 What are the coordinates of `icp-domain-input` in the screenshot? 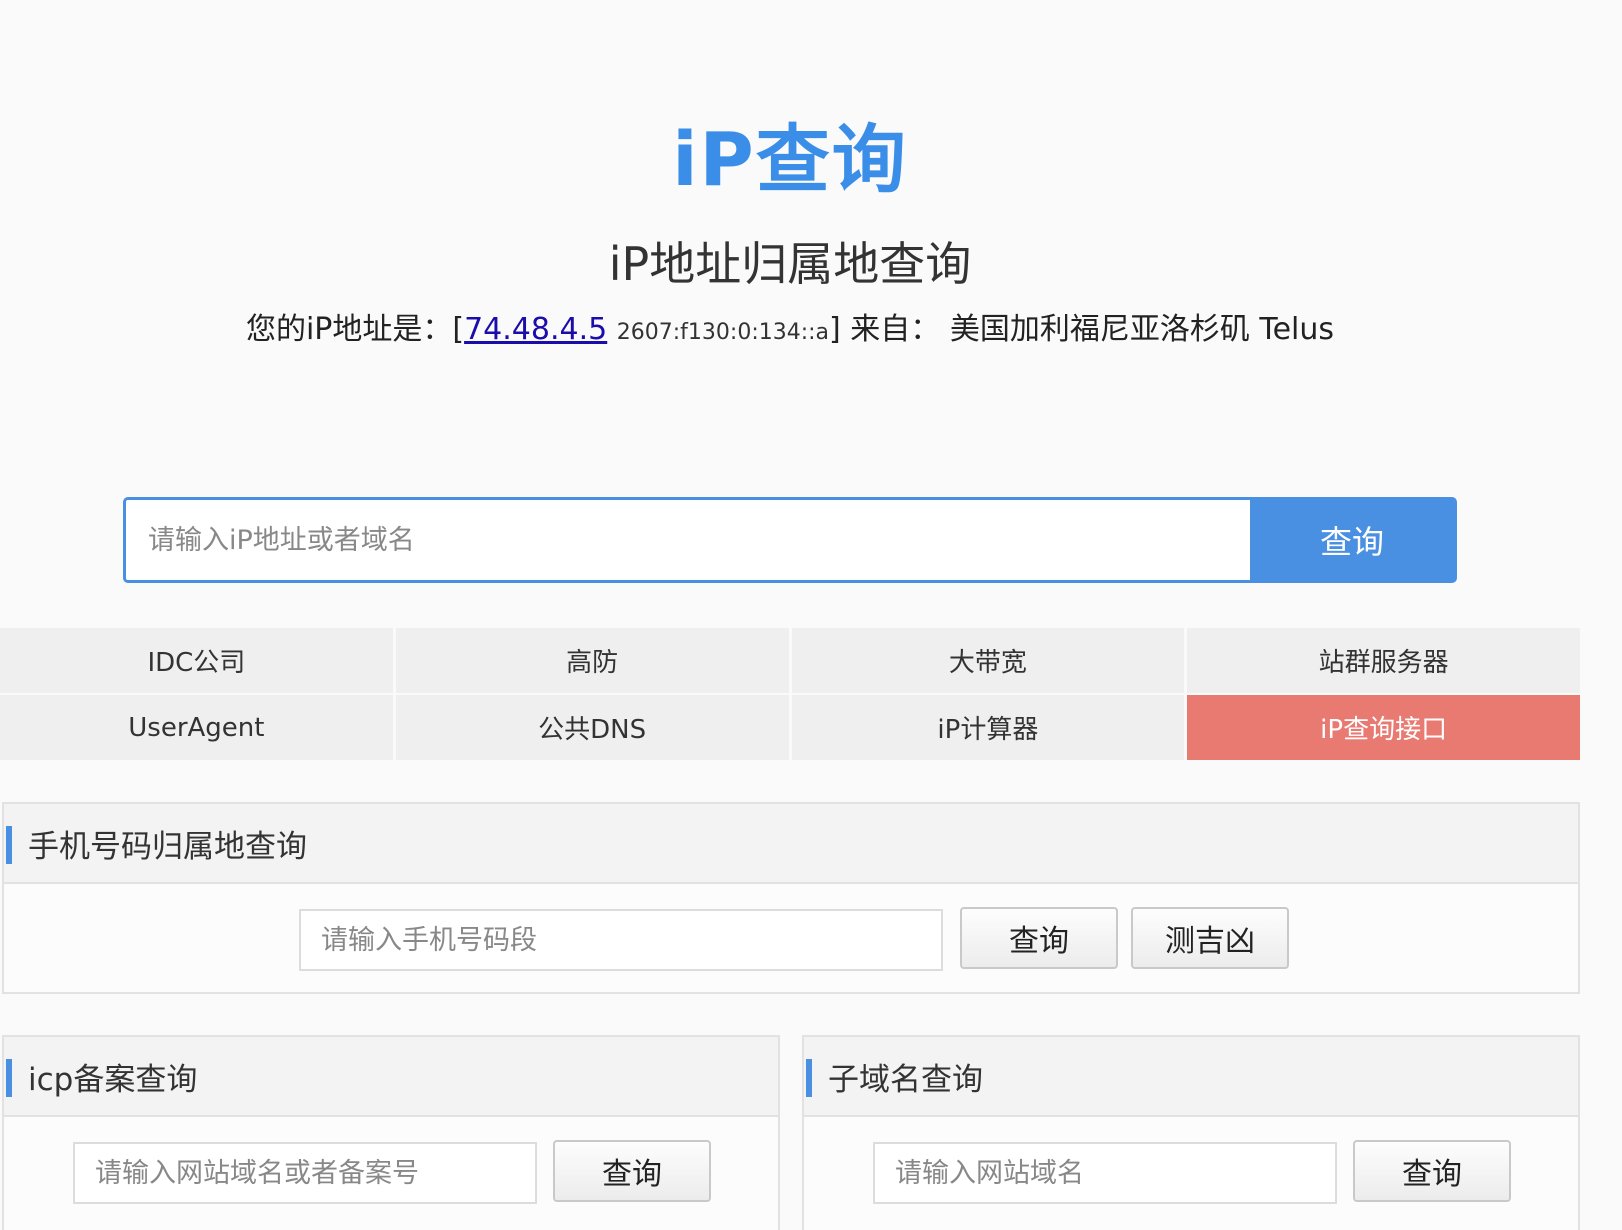 It's located at (305, 1173).